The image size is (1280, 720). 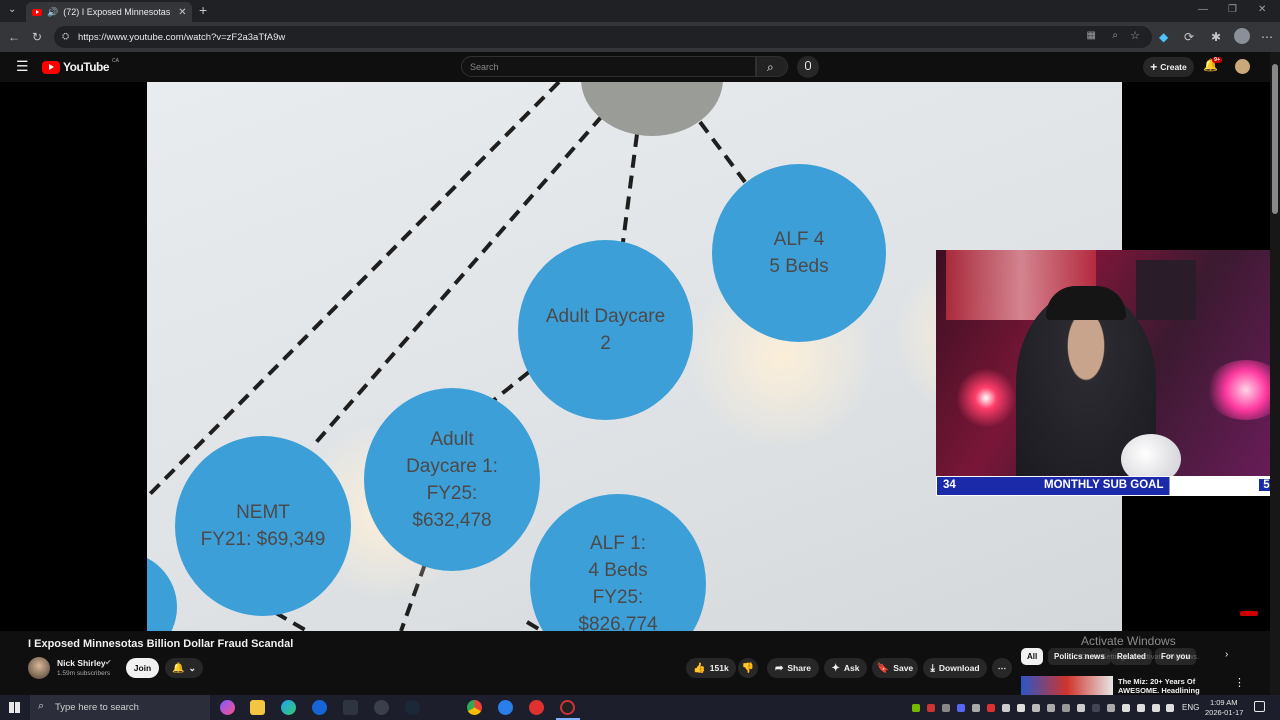 I want to click on youtube-masthead: ☰ YouTube CA Search ⌕ + Create 🔔 9+, so click(x=635, y=67).